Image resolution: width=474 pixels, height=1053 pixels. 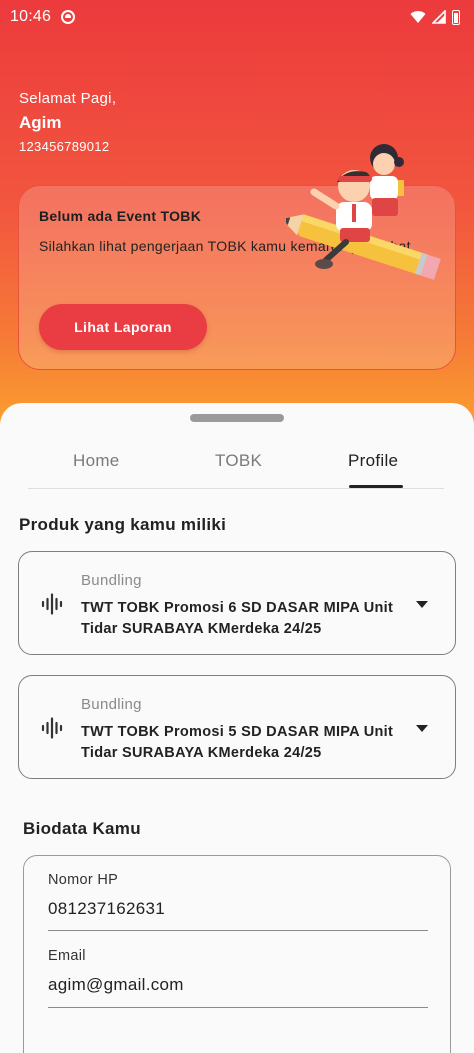 What do you see at coordinates (376, 486) in the screenshot?
I see `active-tab-indicator` at bounding box center [376, 486].